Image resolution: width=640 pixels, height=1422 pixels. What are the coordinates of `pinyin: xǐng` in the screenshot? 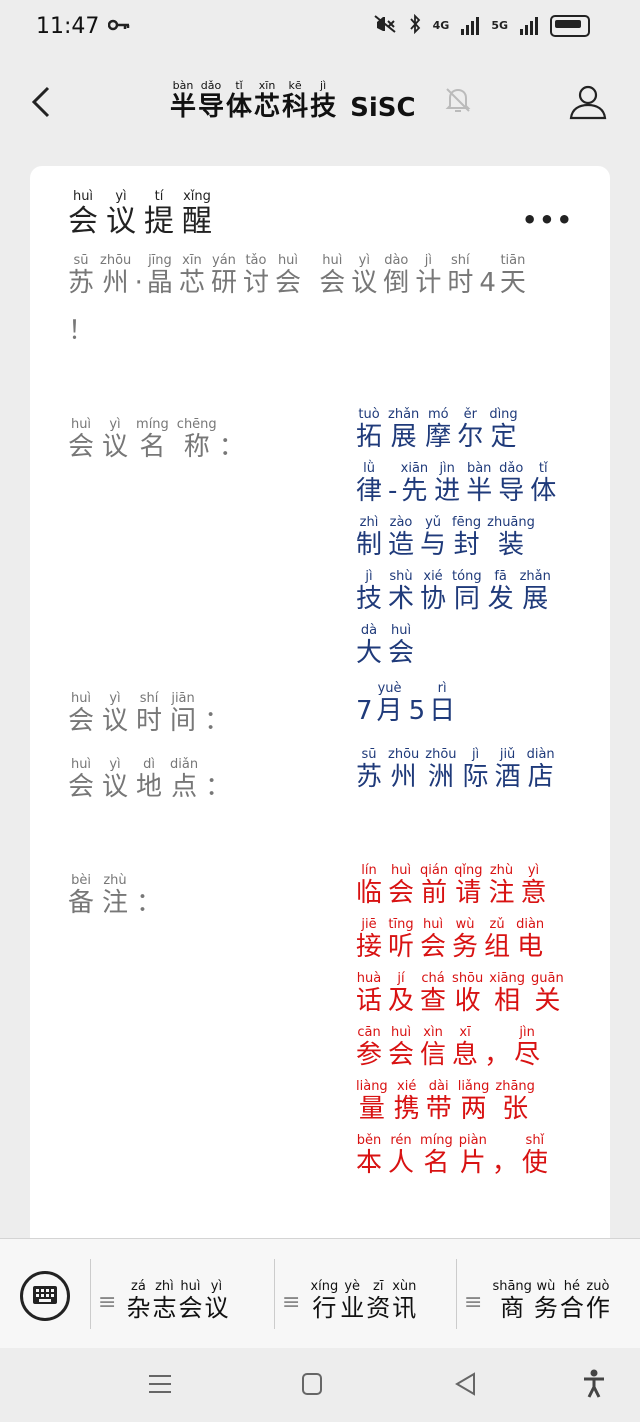 It's located at (197, 196).